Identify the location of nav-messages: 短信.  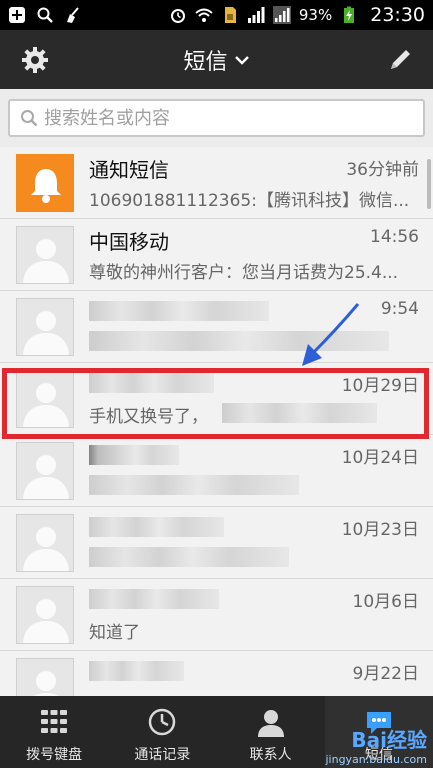
(378, 732).